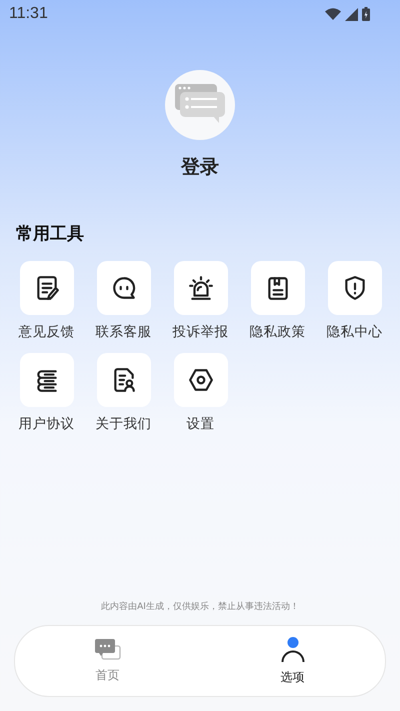  What do you see at coordinates (292, 649) in the screenshot?
I see `person-icon` at bounding box center [292, 649].